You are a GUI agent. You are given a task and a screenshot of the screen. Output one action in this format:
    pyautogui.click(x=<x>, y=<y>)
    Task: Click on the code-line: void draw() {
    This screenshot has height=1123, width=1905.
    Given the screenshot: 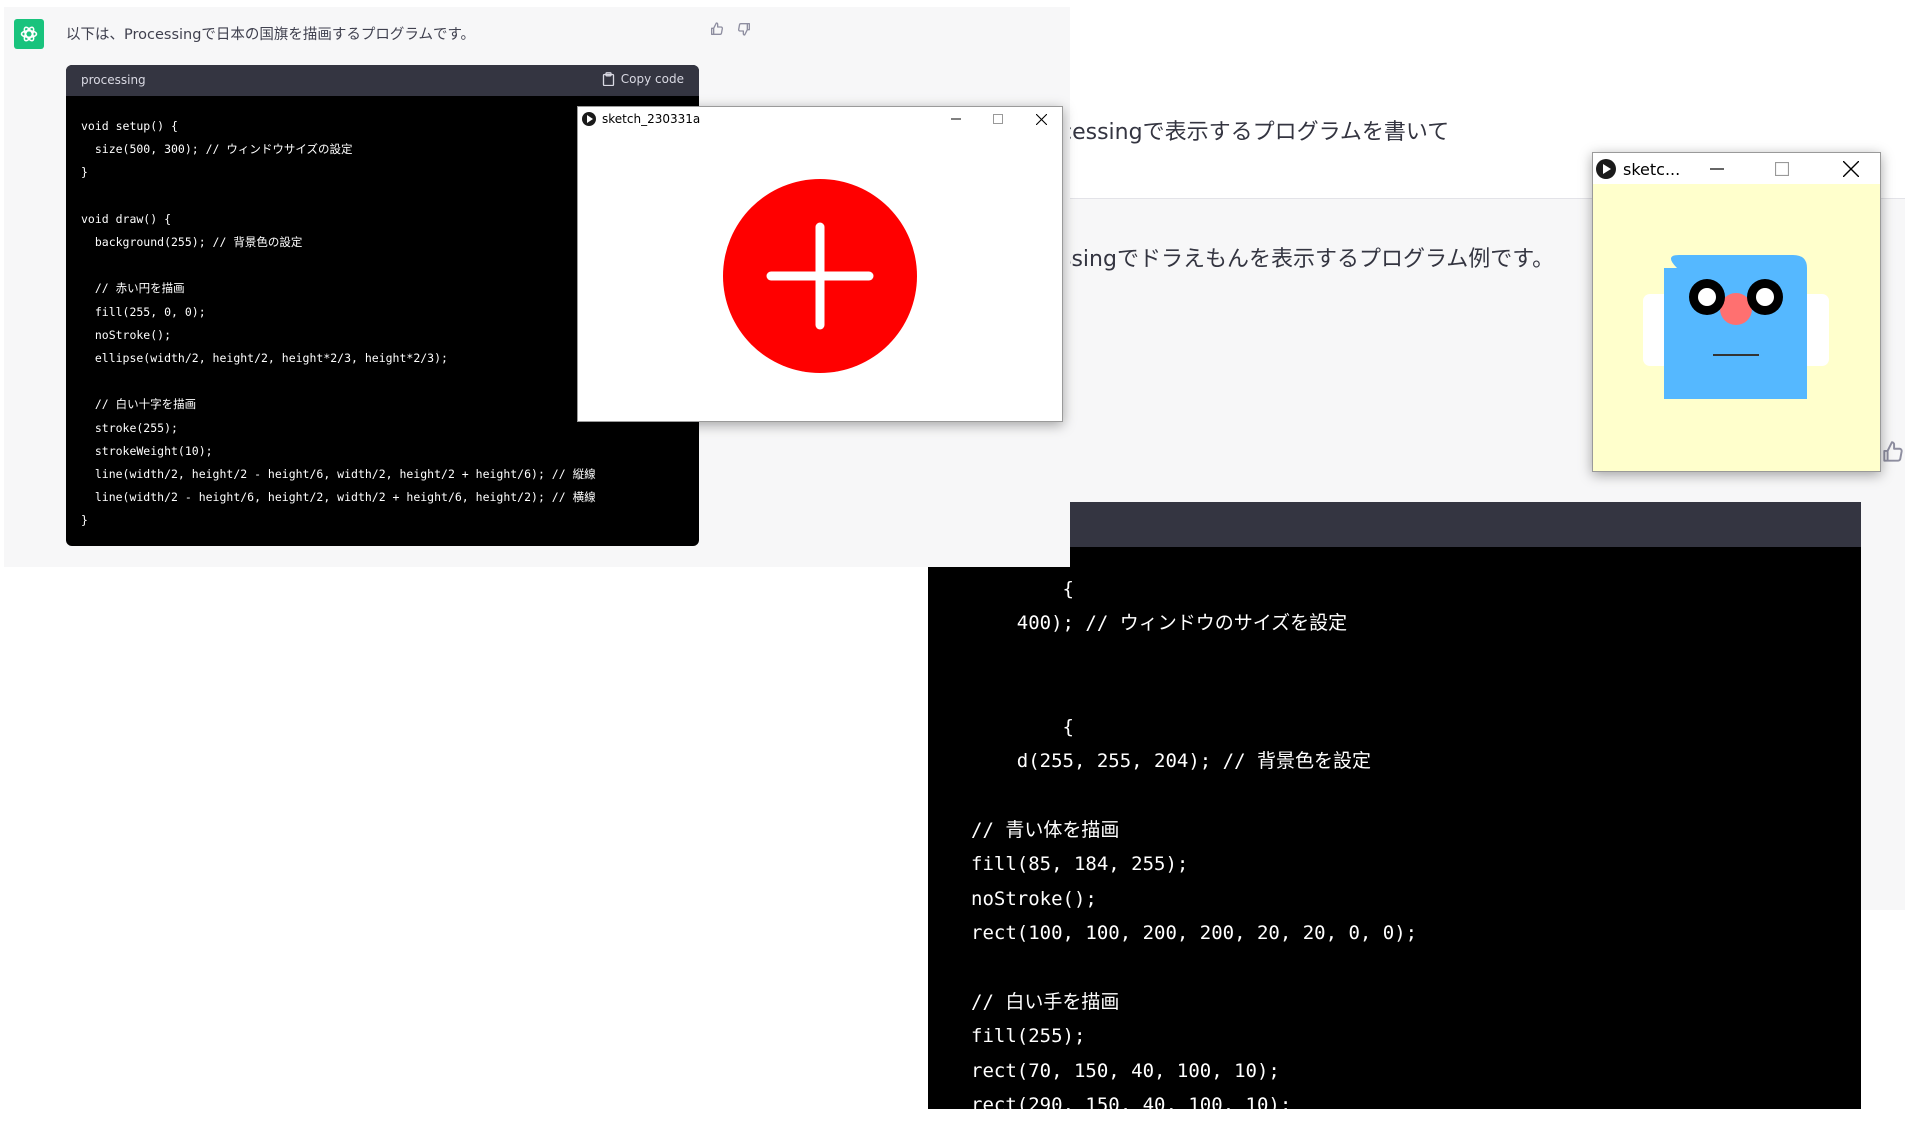 What is the action you would take?
    pyautogui.click(x=126, y=218)
    